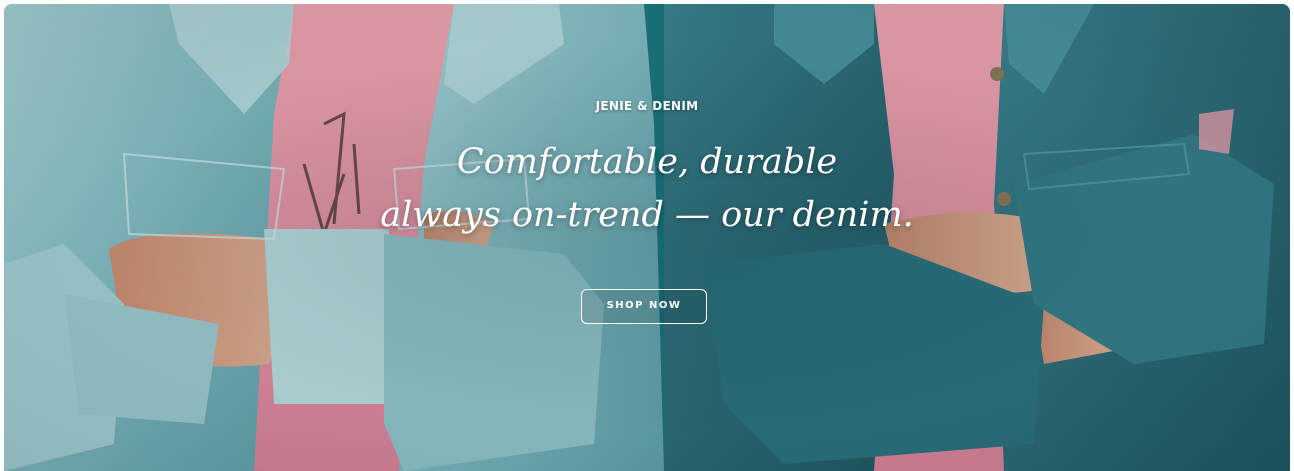 This screenshot has width=1294, height=471. I want to click on hero-headline-line-2: always on-trend — our denim., so click(647, 215).